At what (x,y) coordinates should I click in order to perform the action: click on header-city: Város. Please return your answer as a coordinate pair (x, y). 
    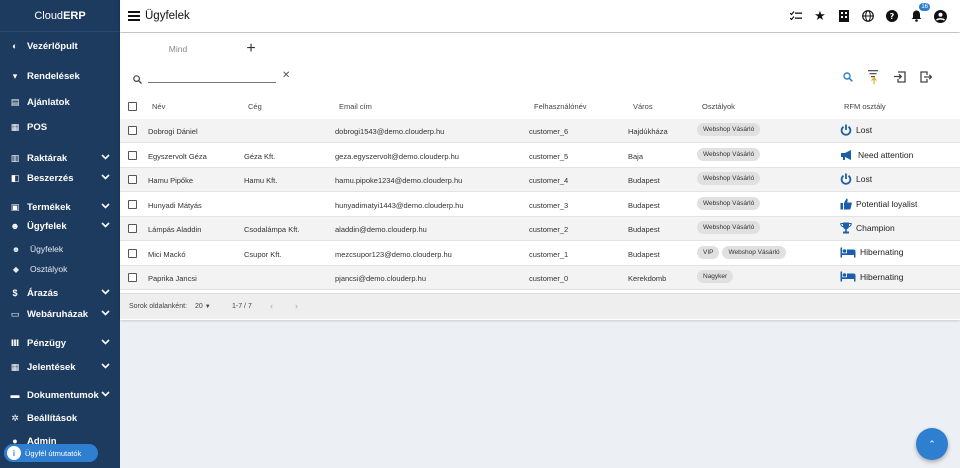
    Looking at the image, I should click on (643, 106).